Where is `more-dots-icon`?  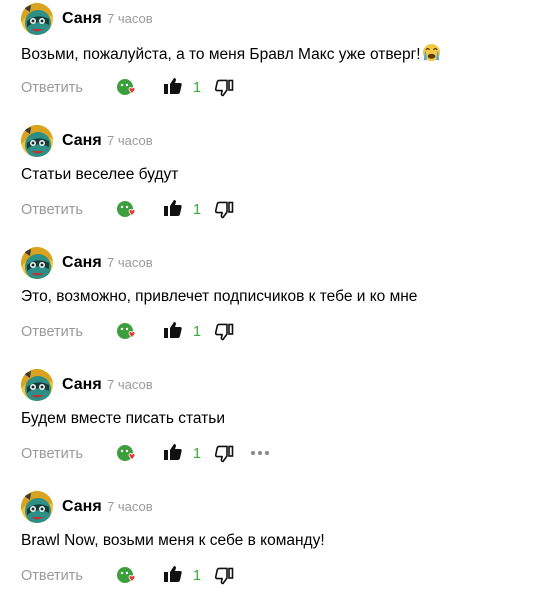
more-dots-icon is located at coordinates (260, 452).